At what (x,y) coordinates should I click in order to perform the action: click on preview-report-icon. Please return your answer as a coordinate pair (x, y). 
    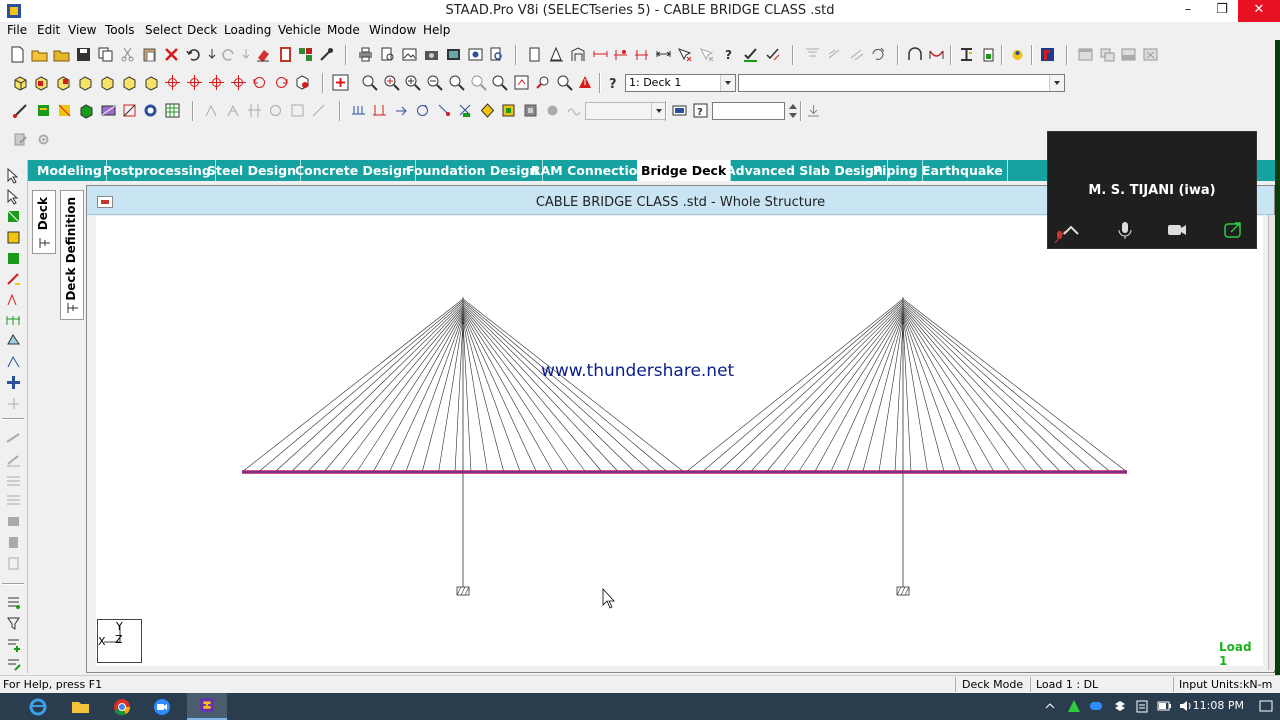
    Looking at the image, I should click on (496, 54).